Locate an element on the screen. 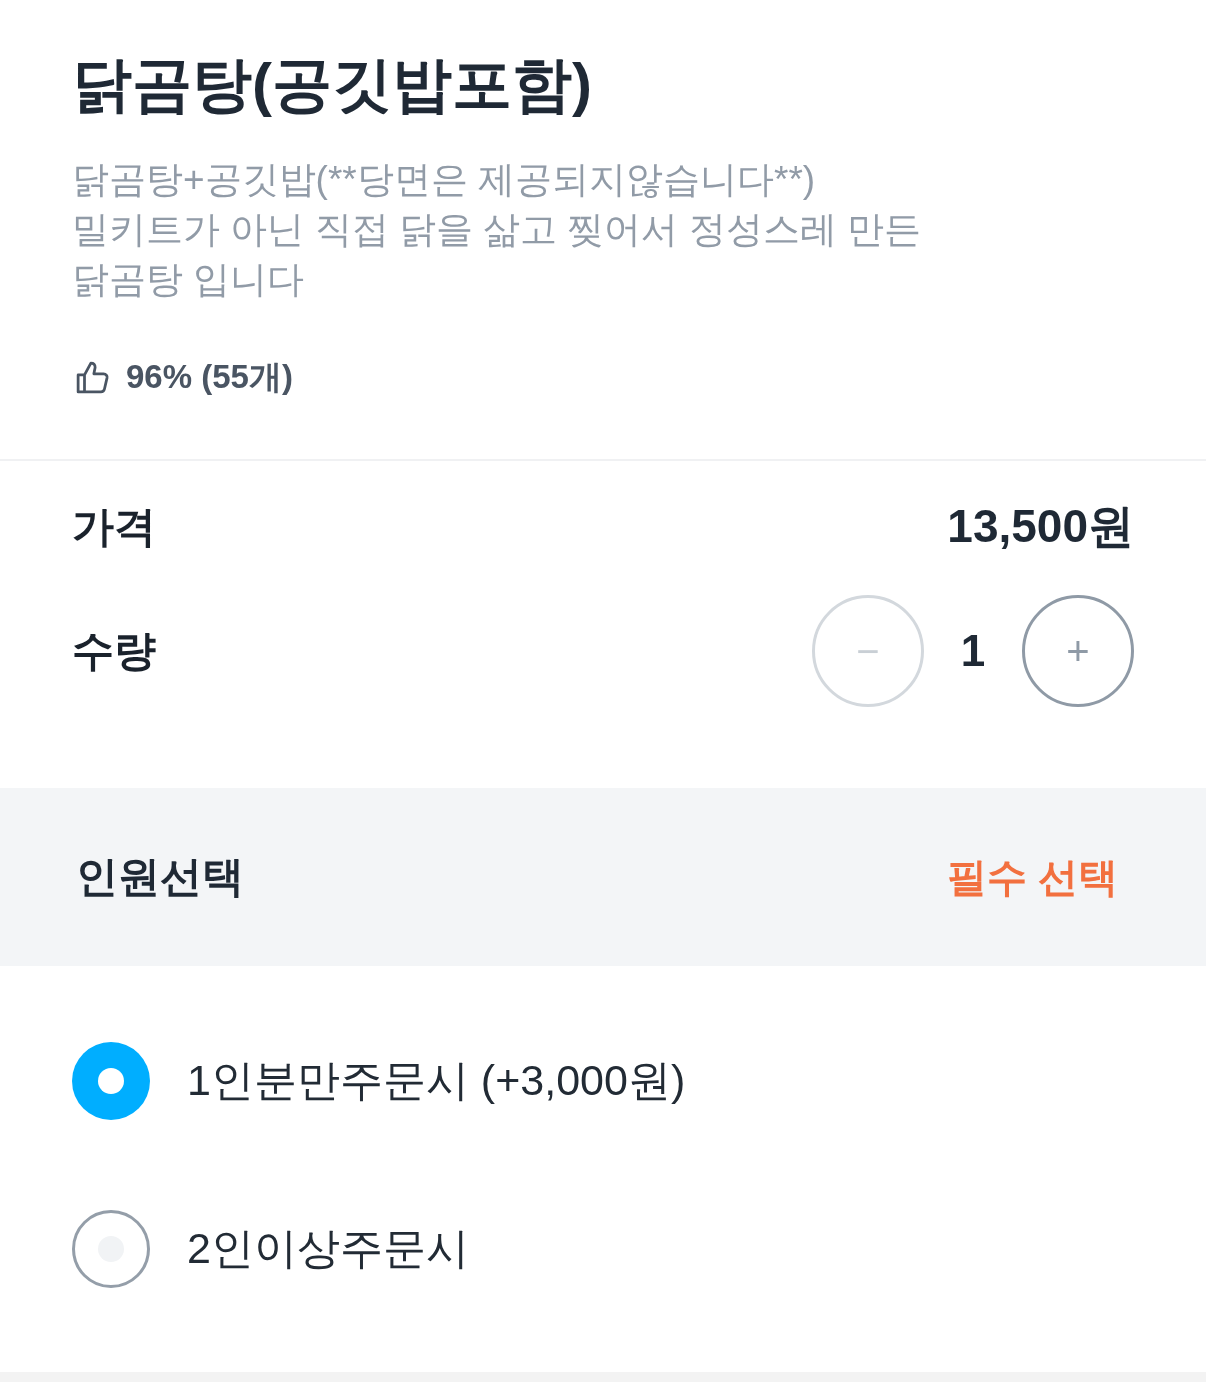  section-title: 인원선택 is located at coordinates (160, 877).